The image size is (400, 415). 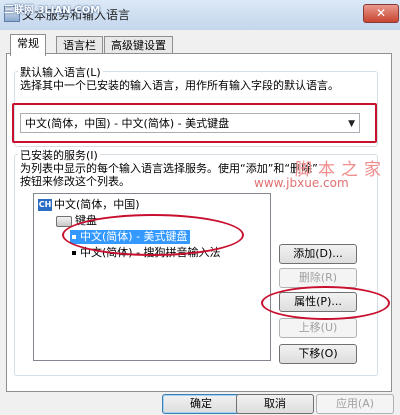 I want to click on keyboard-icon, so click(x=64, y=221).